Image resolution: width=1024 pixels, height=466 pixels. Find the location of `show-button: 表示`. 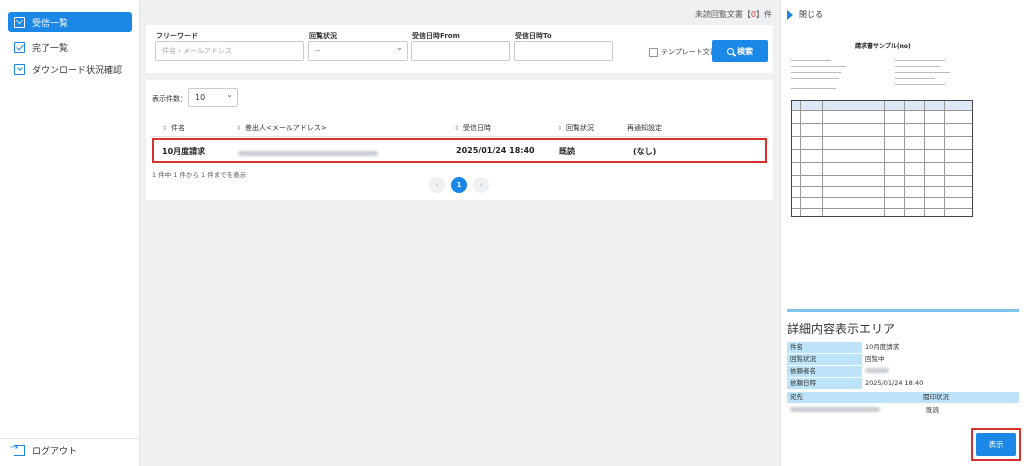

show-button: 表示 is located at coordinates (996, 444).